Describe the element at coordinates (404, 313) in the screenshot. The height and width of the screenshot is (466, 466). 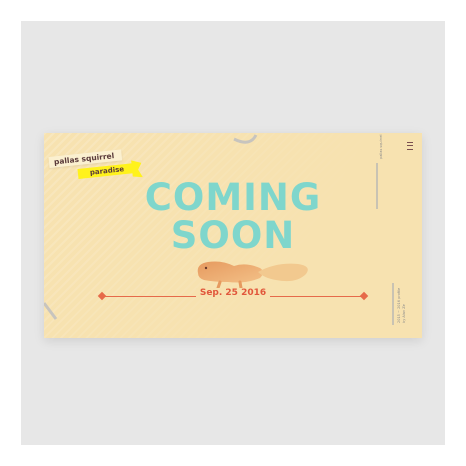
I see `footer-line2: by Alan Ze` at that location.